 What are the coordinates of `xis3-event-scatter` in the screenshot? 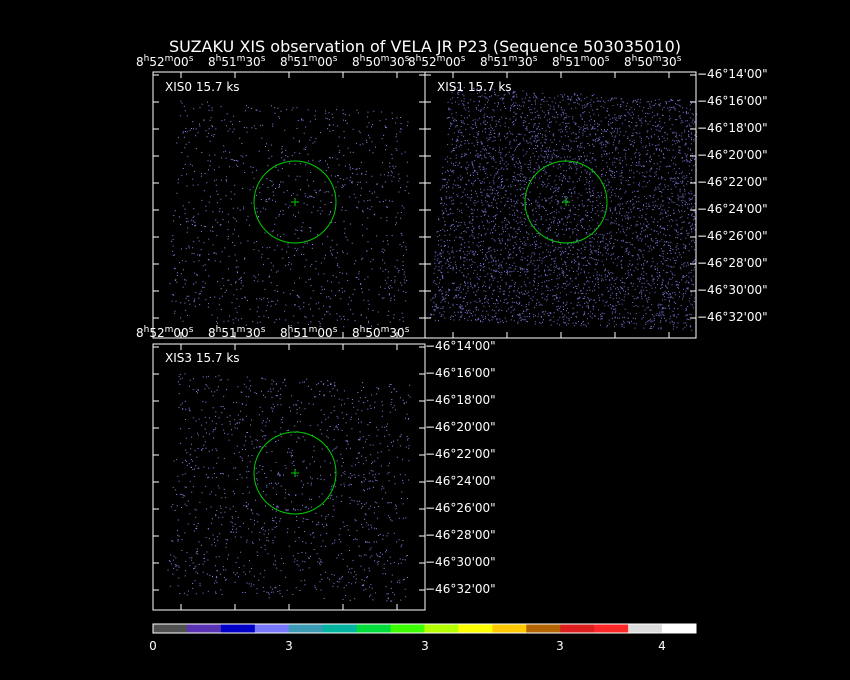 It's located at (289, 487).